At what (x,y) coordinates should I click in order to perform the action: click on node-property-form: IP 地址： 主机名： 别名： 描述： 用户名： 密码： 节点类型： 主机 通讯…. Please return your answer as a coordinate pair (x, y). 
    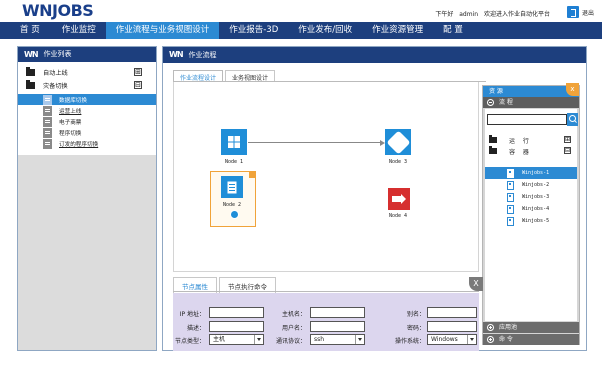
    Looking at the image, I should click on (326, 322).